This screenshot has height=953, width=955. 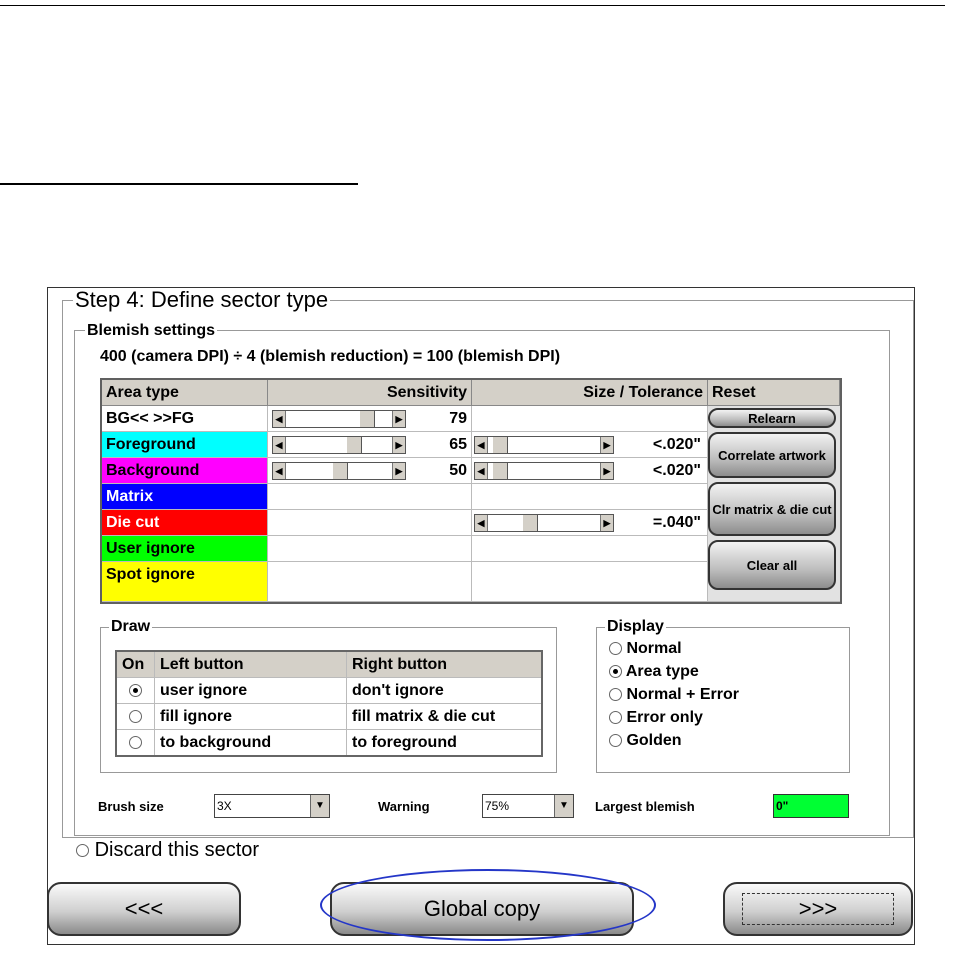 What do you see at coordinates (772, 509) in the screenshot?
I see `clear-matrix-diecut-button: Clr matrix & die cut` at bounding box center [772, 509].